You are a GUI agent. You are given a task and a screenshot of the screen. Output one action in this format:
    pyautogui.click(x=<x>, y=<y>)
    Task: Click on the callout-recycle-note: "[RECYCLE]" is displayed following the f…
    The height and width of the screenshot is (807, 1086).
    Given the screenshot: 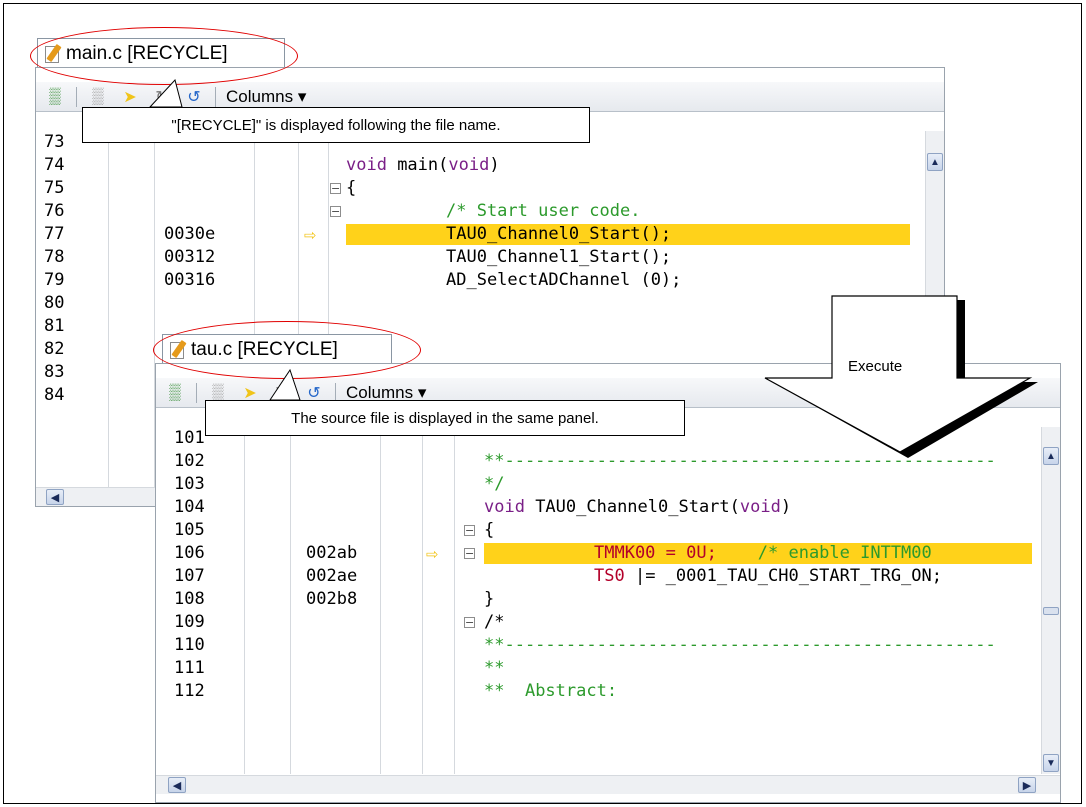 What is the action you would take?
    pyautogui.click(x=336, y=125)
    